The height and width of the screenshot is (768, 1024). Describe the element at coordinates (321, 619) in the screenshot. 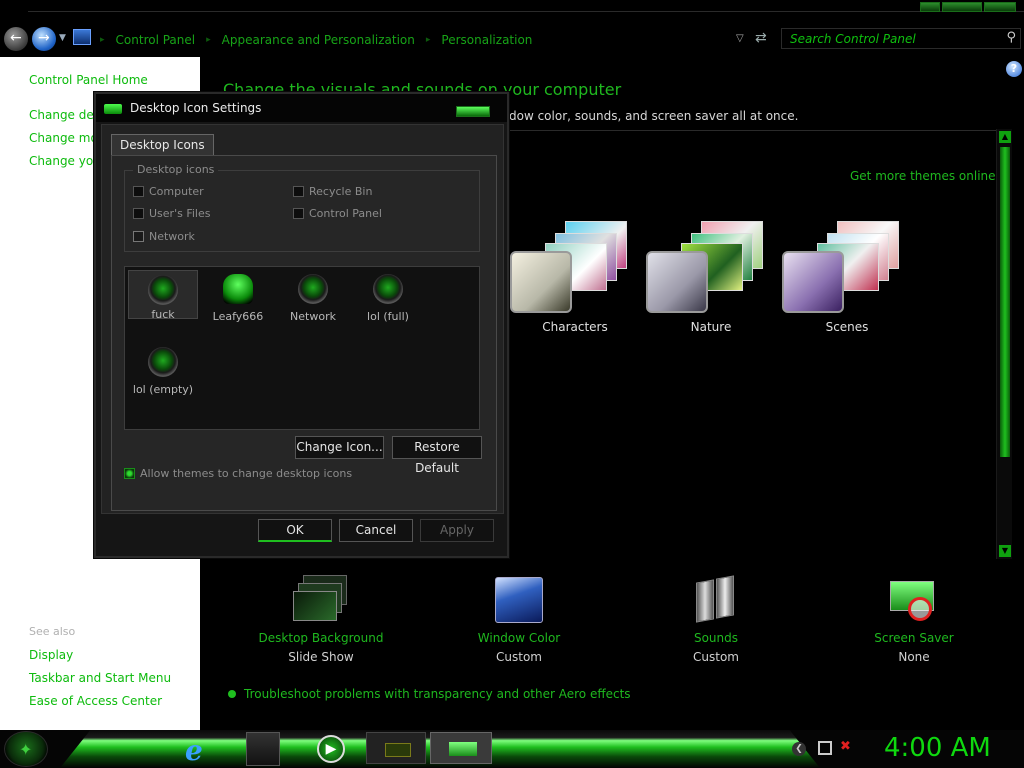

I see `desktop-background-item: Desktop Background Slide Show` at that location.